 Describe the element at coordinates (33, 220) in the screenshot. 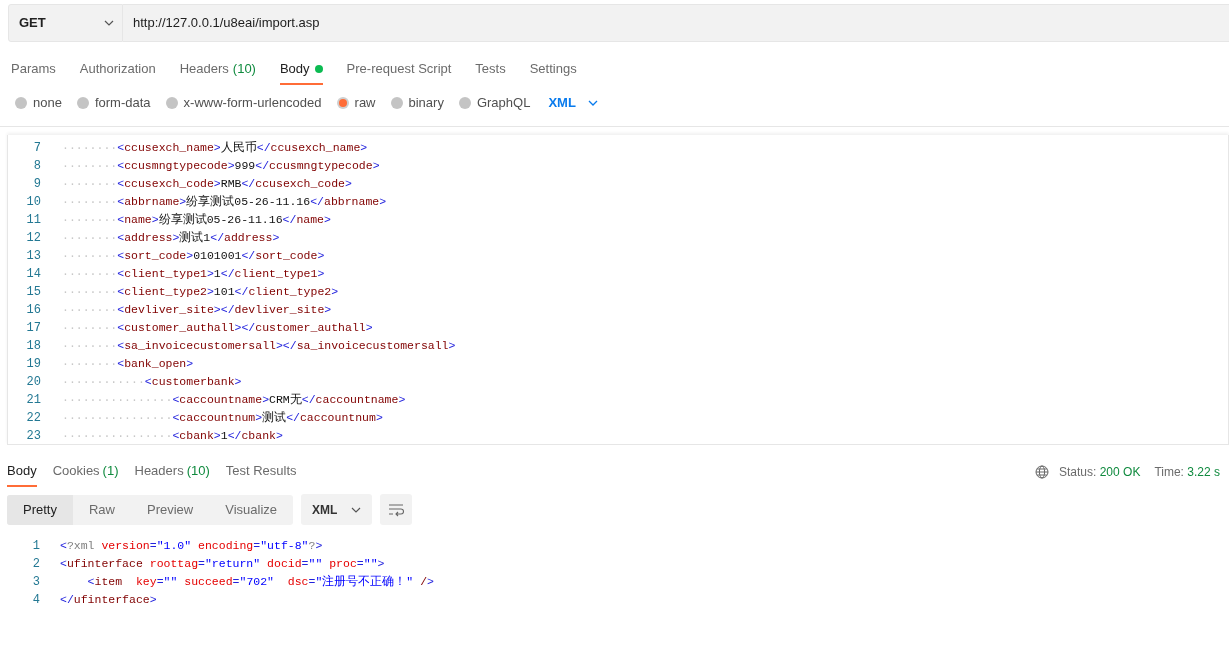

I see `line-number: 11` at that location.